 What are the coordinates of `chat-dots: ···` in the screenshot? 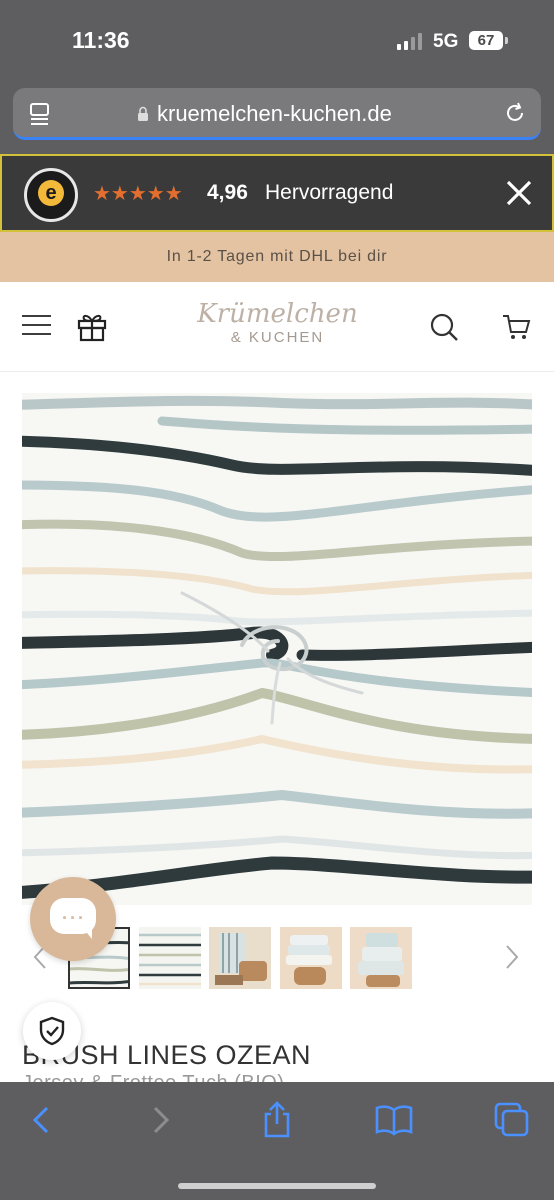 It's located at (74, 918).